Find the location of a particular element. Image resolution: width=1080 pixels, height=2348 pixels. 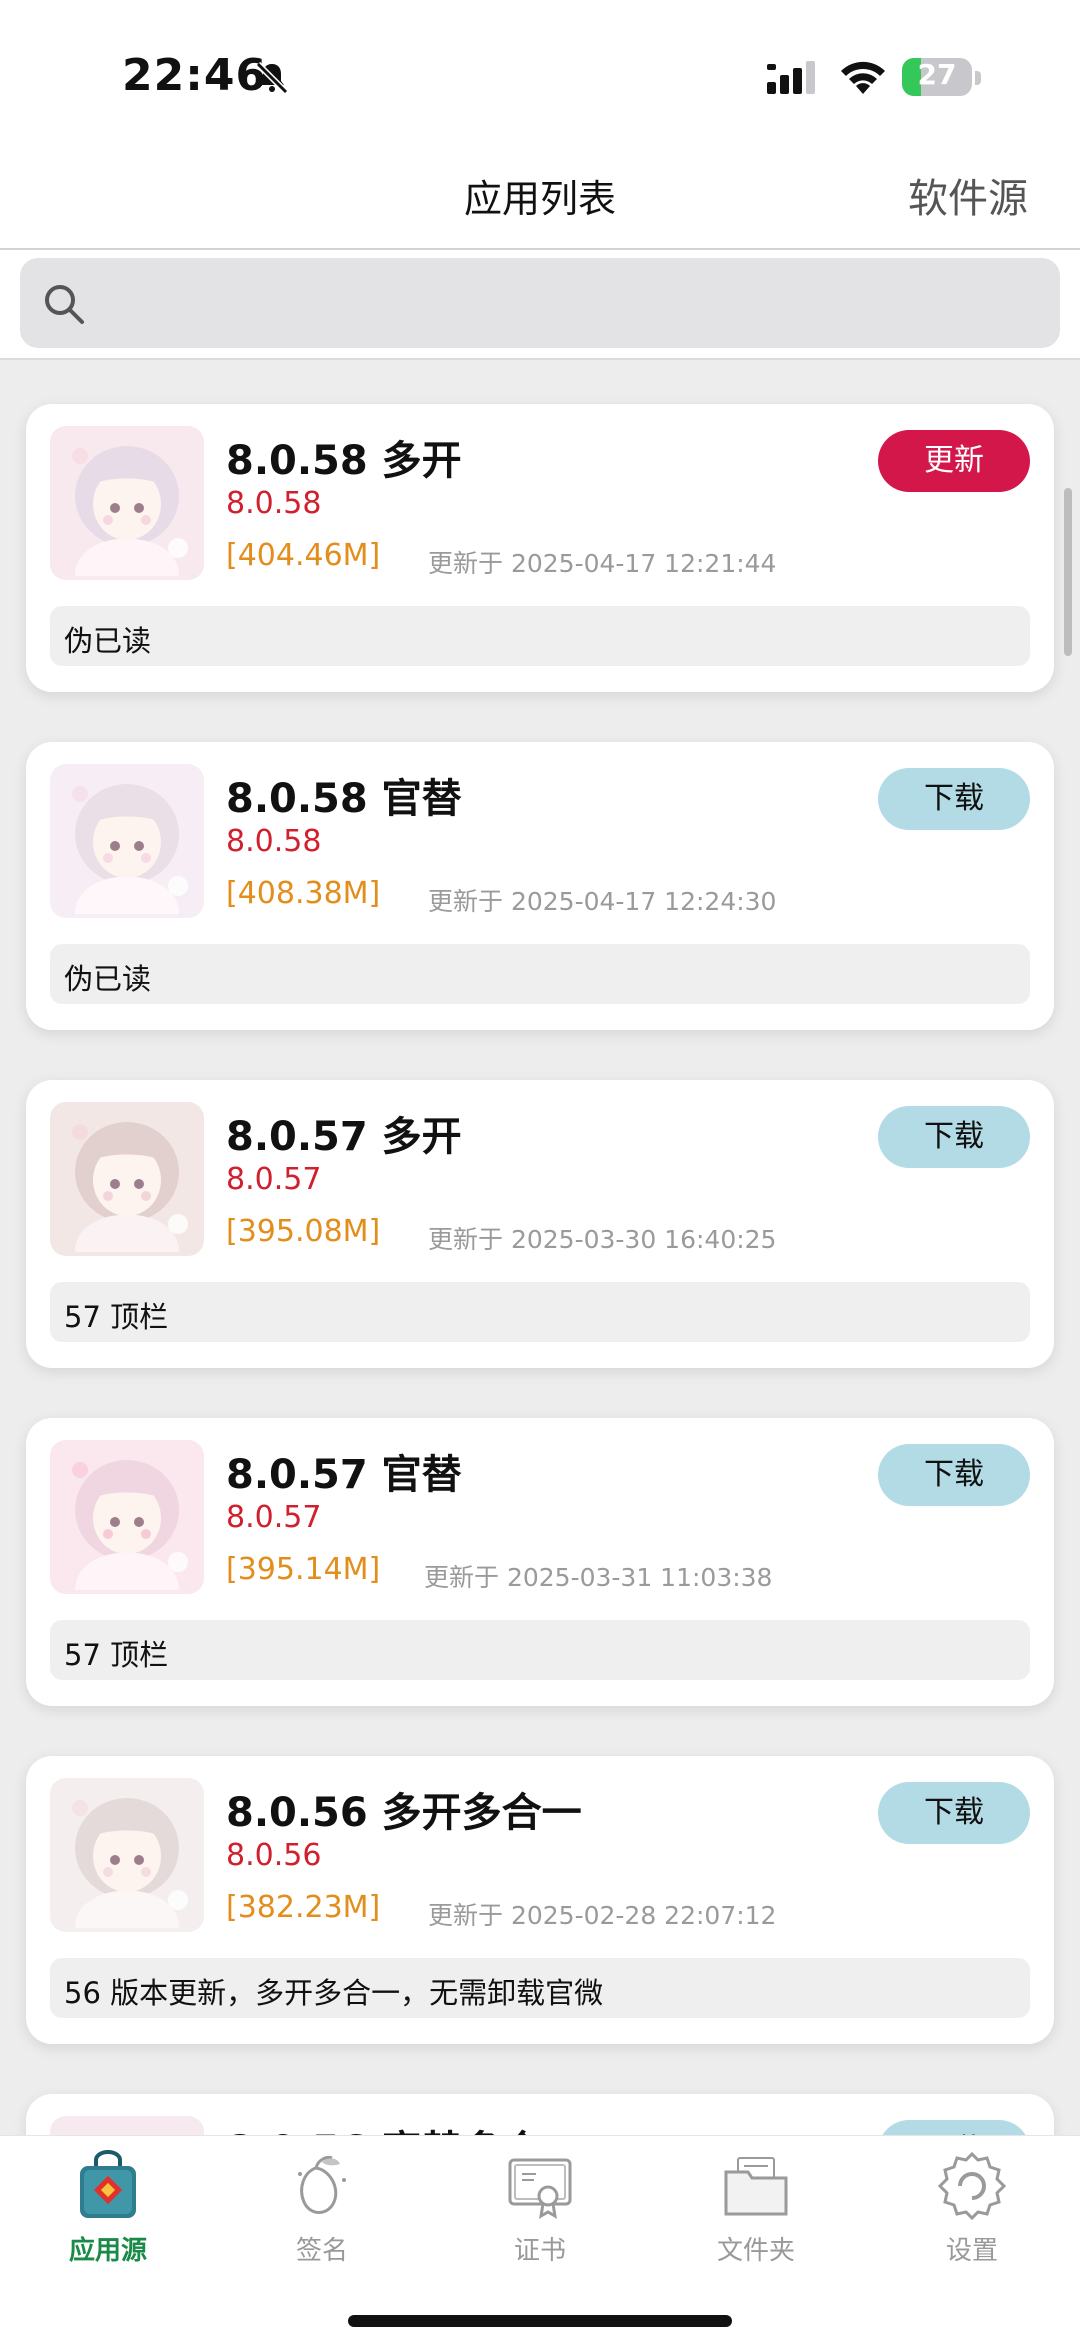

app-title: 8.0.57 多开 is located at coordinates (344, 1137).